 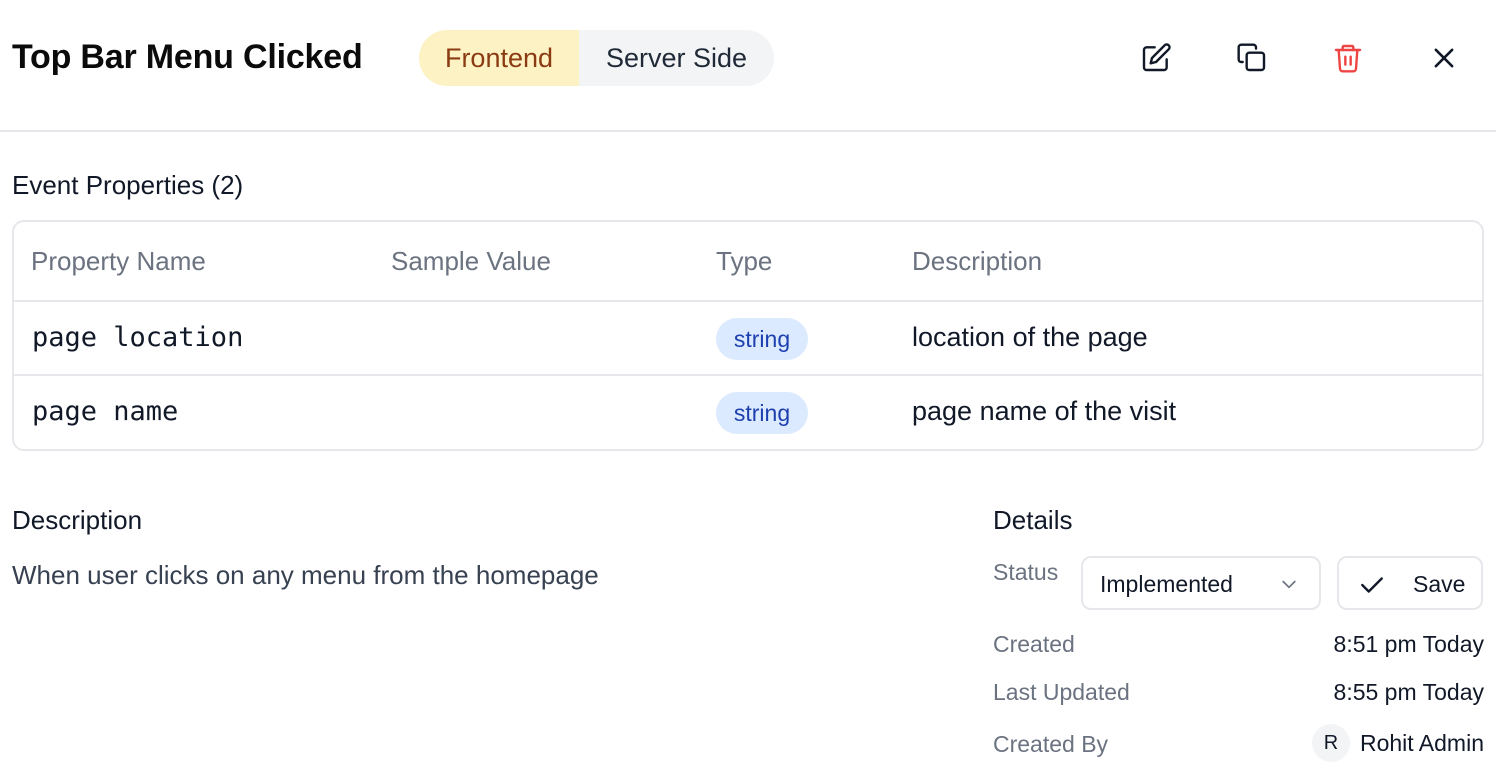 I want to click on created-by-user: R Rohit Admin, so click(x=1397, y=743).